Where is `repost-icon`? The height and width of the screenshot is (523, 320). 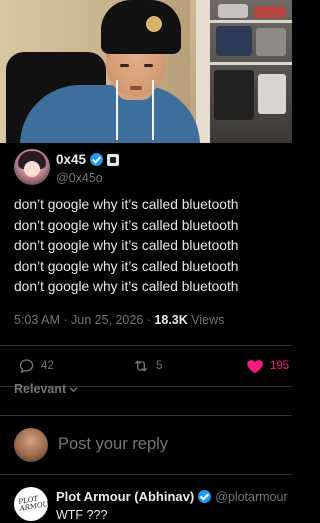
repost-icon is located at coordinates (141, 366).